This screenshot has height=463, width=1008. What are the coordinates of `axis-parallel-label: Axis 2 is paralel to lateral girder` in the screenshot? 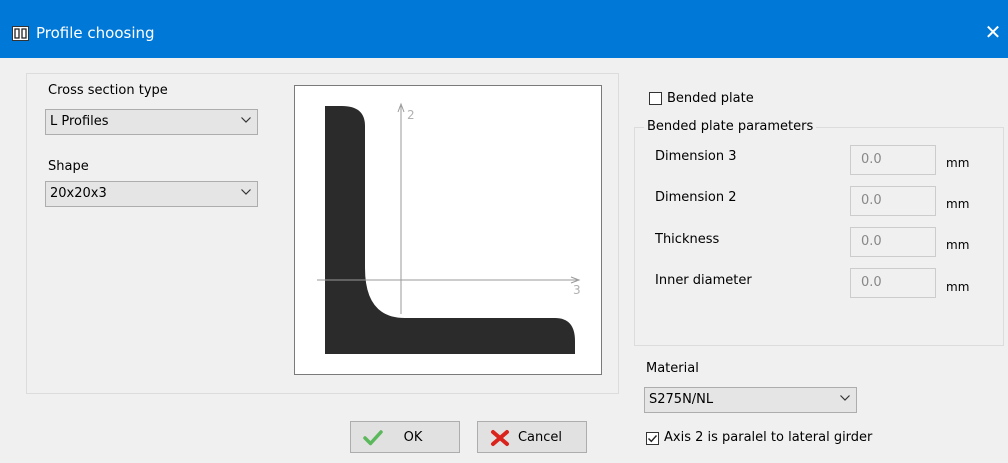 It's located at (768, 437).